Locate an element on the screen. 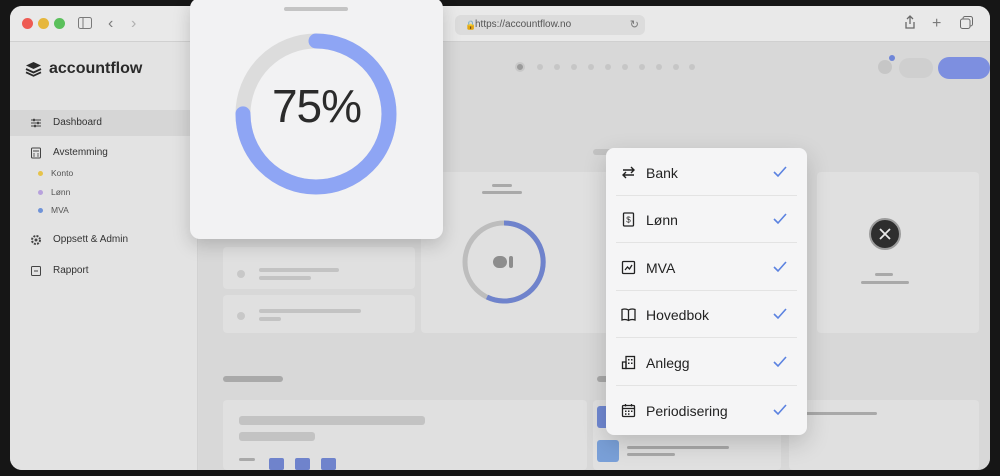 This screenshot has width=1000, height=476. sidebar-item-avstemming: Avstemming is located at coordinates (104, 153).